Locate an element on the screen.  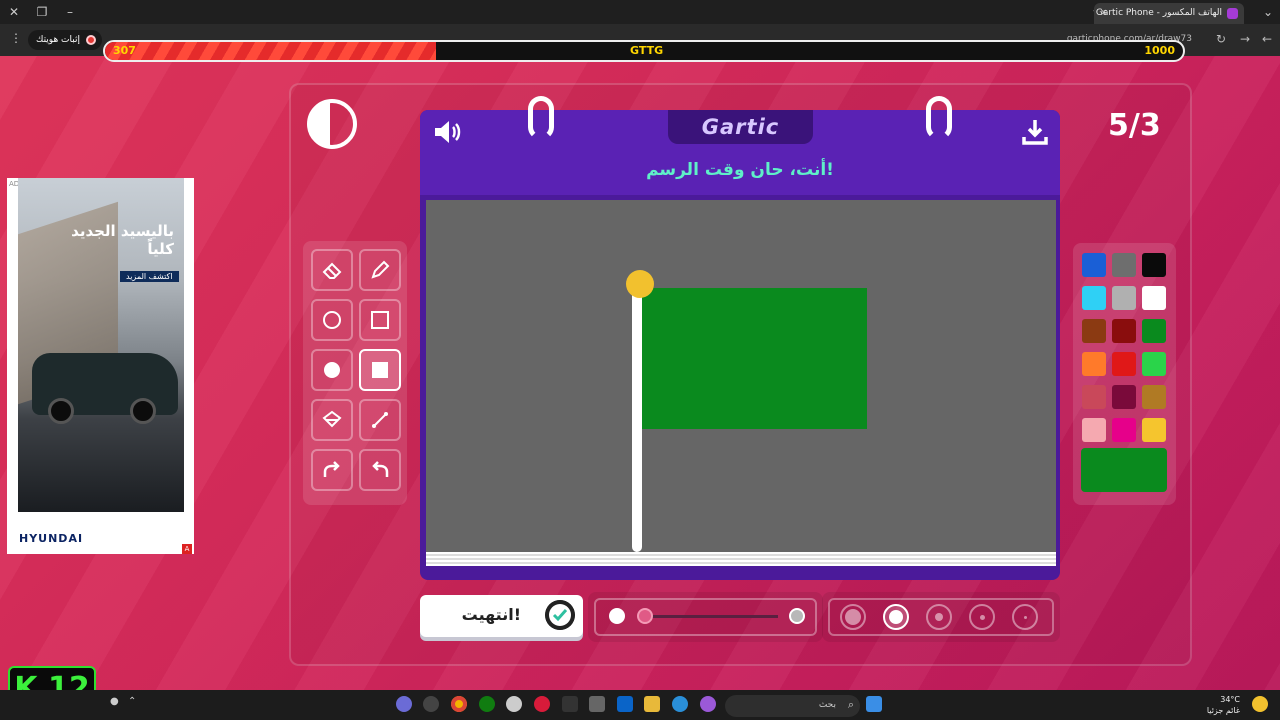
notebook-ring-right is located at coordinates (939, 118).